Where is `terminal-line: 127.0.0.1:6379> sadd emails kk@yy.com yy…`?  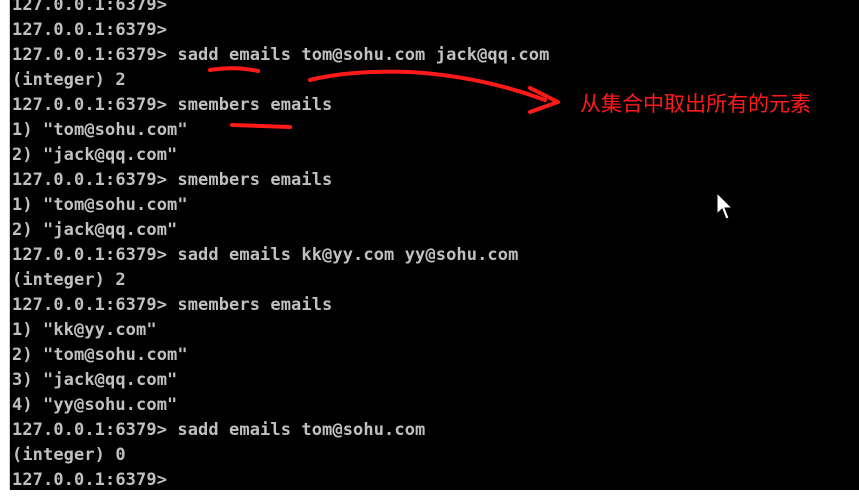 terminal-line: 127.0.0.1:6379> sadd emails kk@yy.com yy… is located at coordinates (265, 255).